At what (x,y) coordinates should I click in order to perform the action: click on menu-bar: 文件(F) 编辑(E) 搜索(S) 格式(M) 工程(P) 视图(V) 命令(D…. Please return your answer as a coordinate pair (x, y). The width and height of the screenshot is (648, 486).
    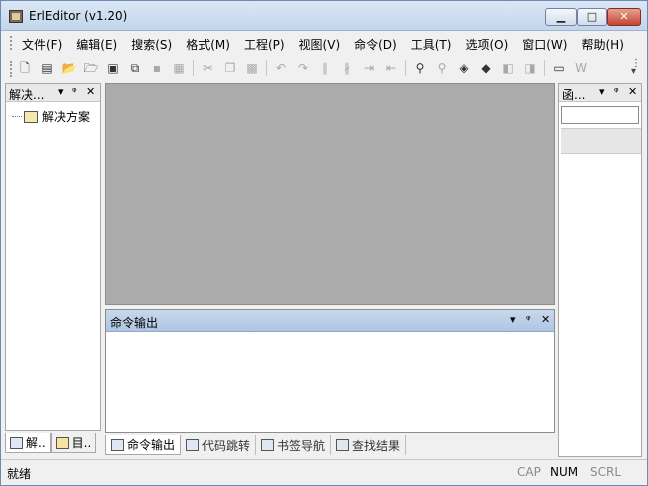
    Looking at the image, I should click on (324, 43).